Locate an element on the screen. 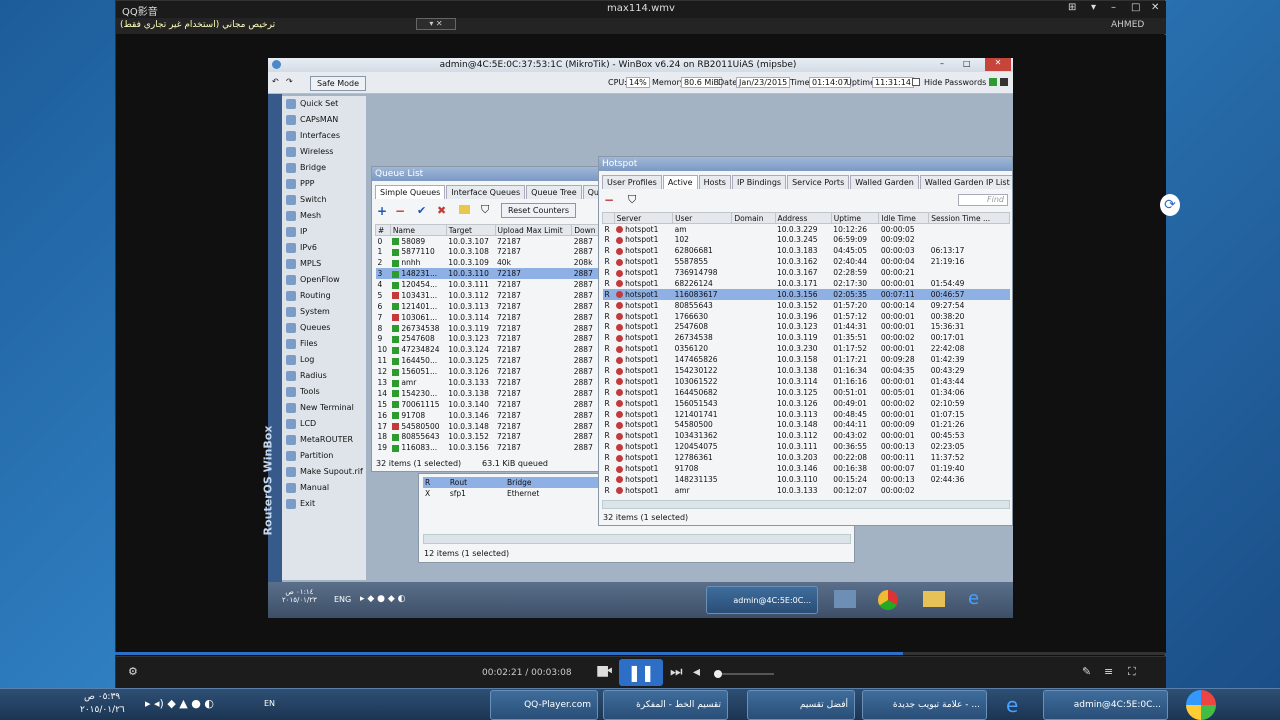 The height and width of the screenshot is (720, 1280). inner-folder-icon is located at coordinates (934, 599).